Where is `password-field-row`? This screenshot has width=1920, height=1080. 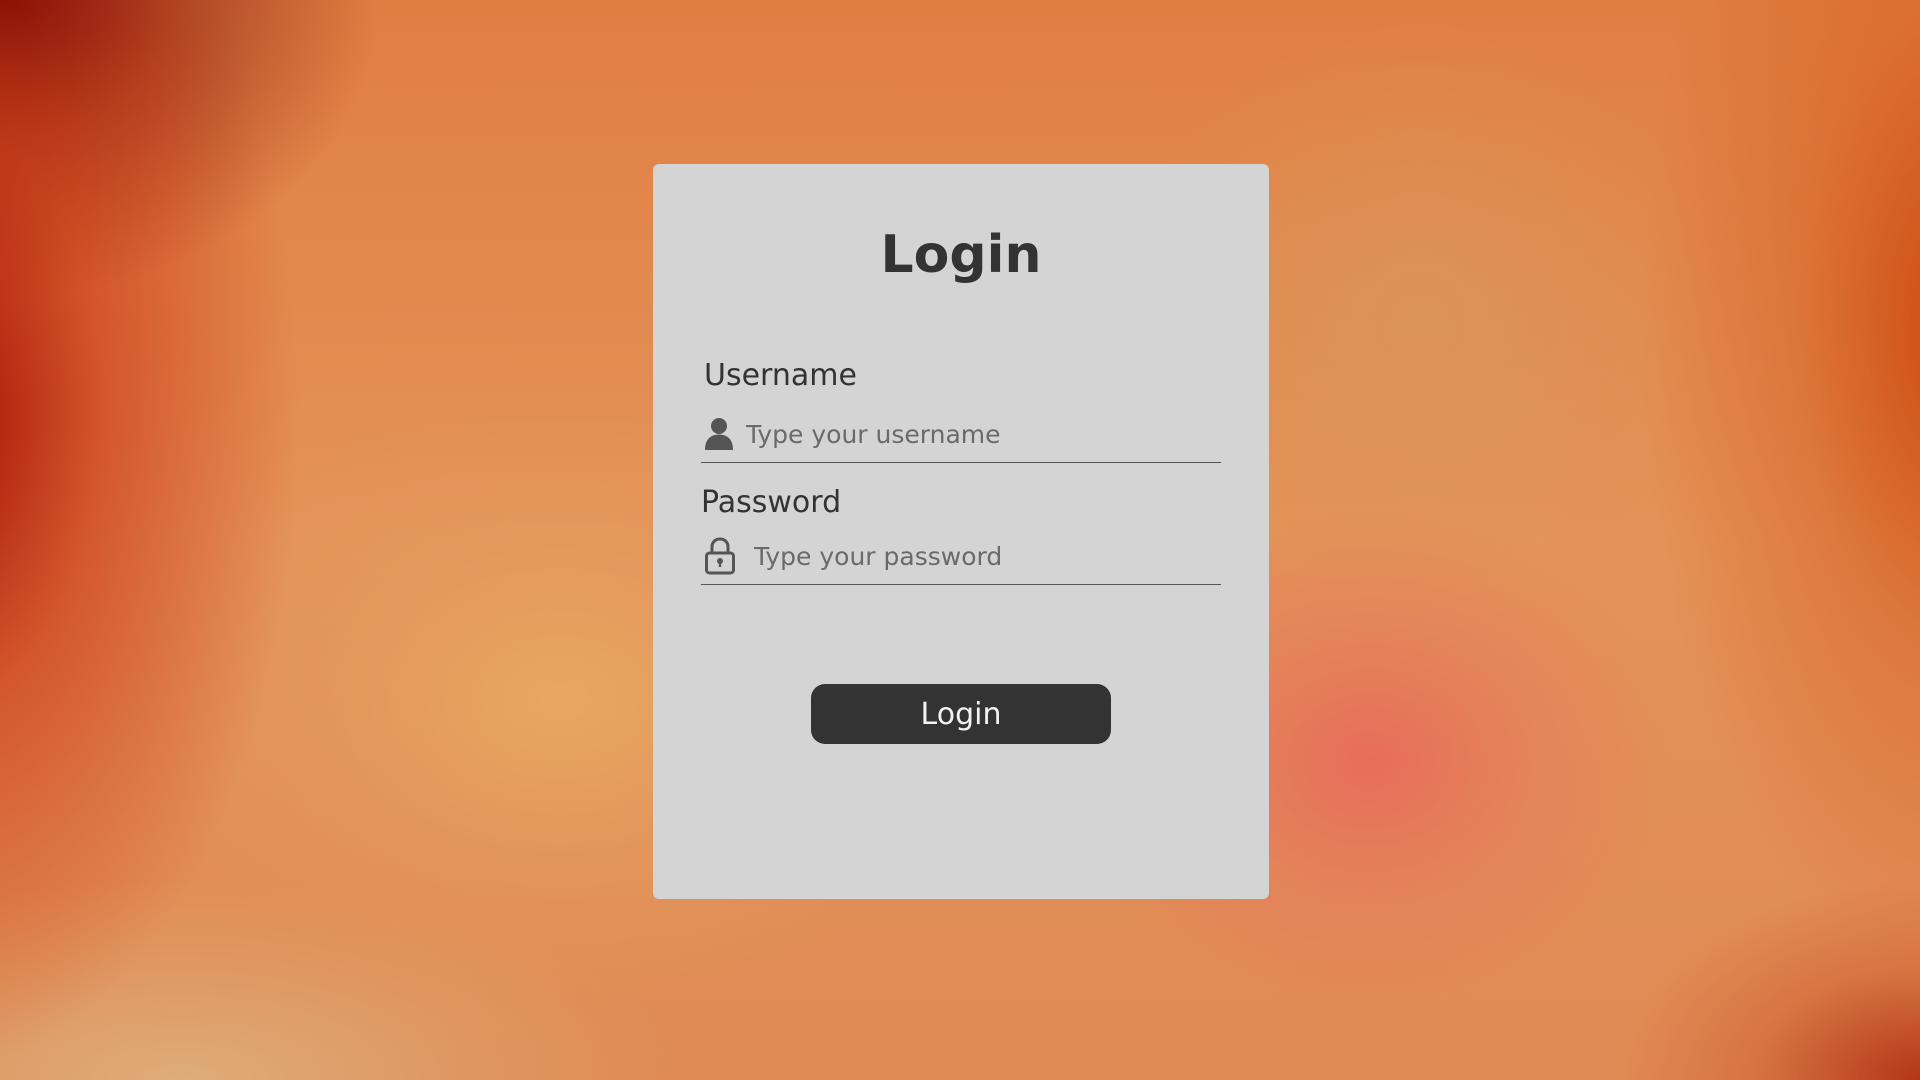 password-field-row is located at coordinates (961, 556).